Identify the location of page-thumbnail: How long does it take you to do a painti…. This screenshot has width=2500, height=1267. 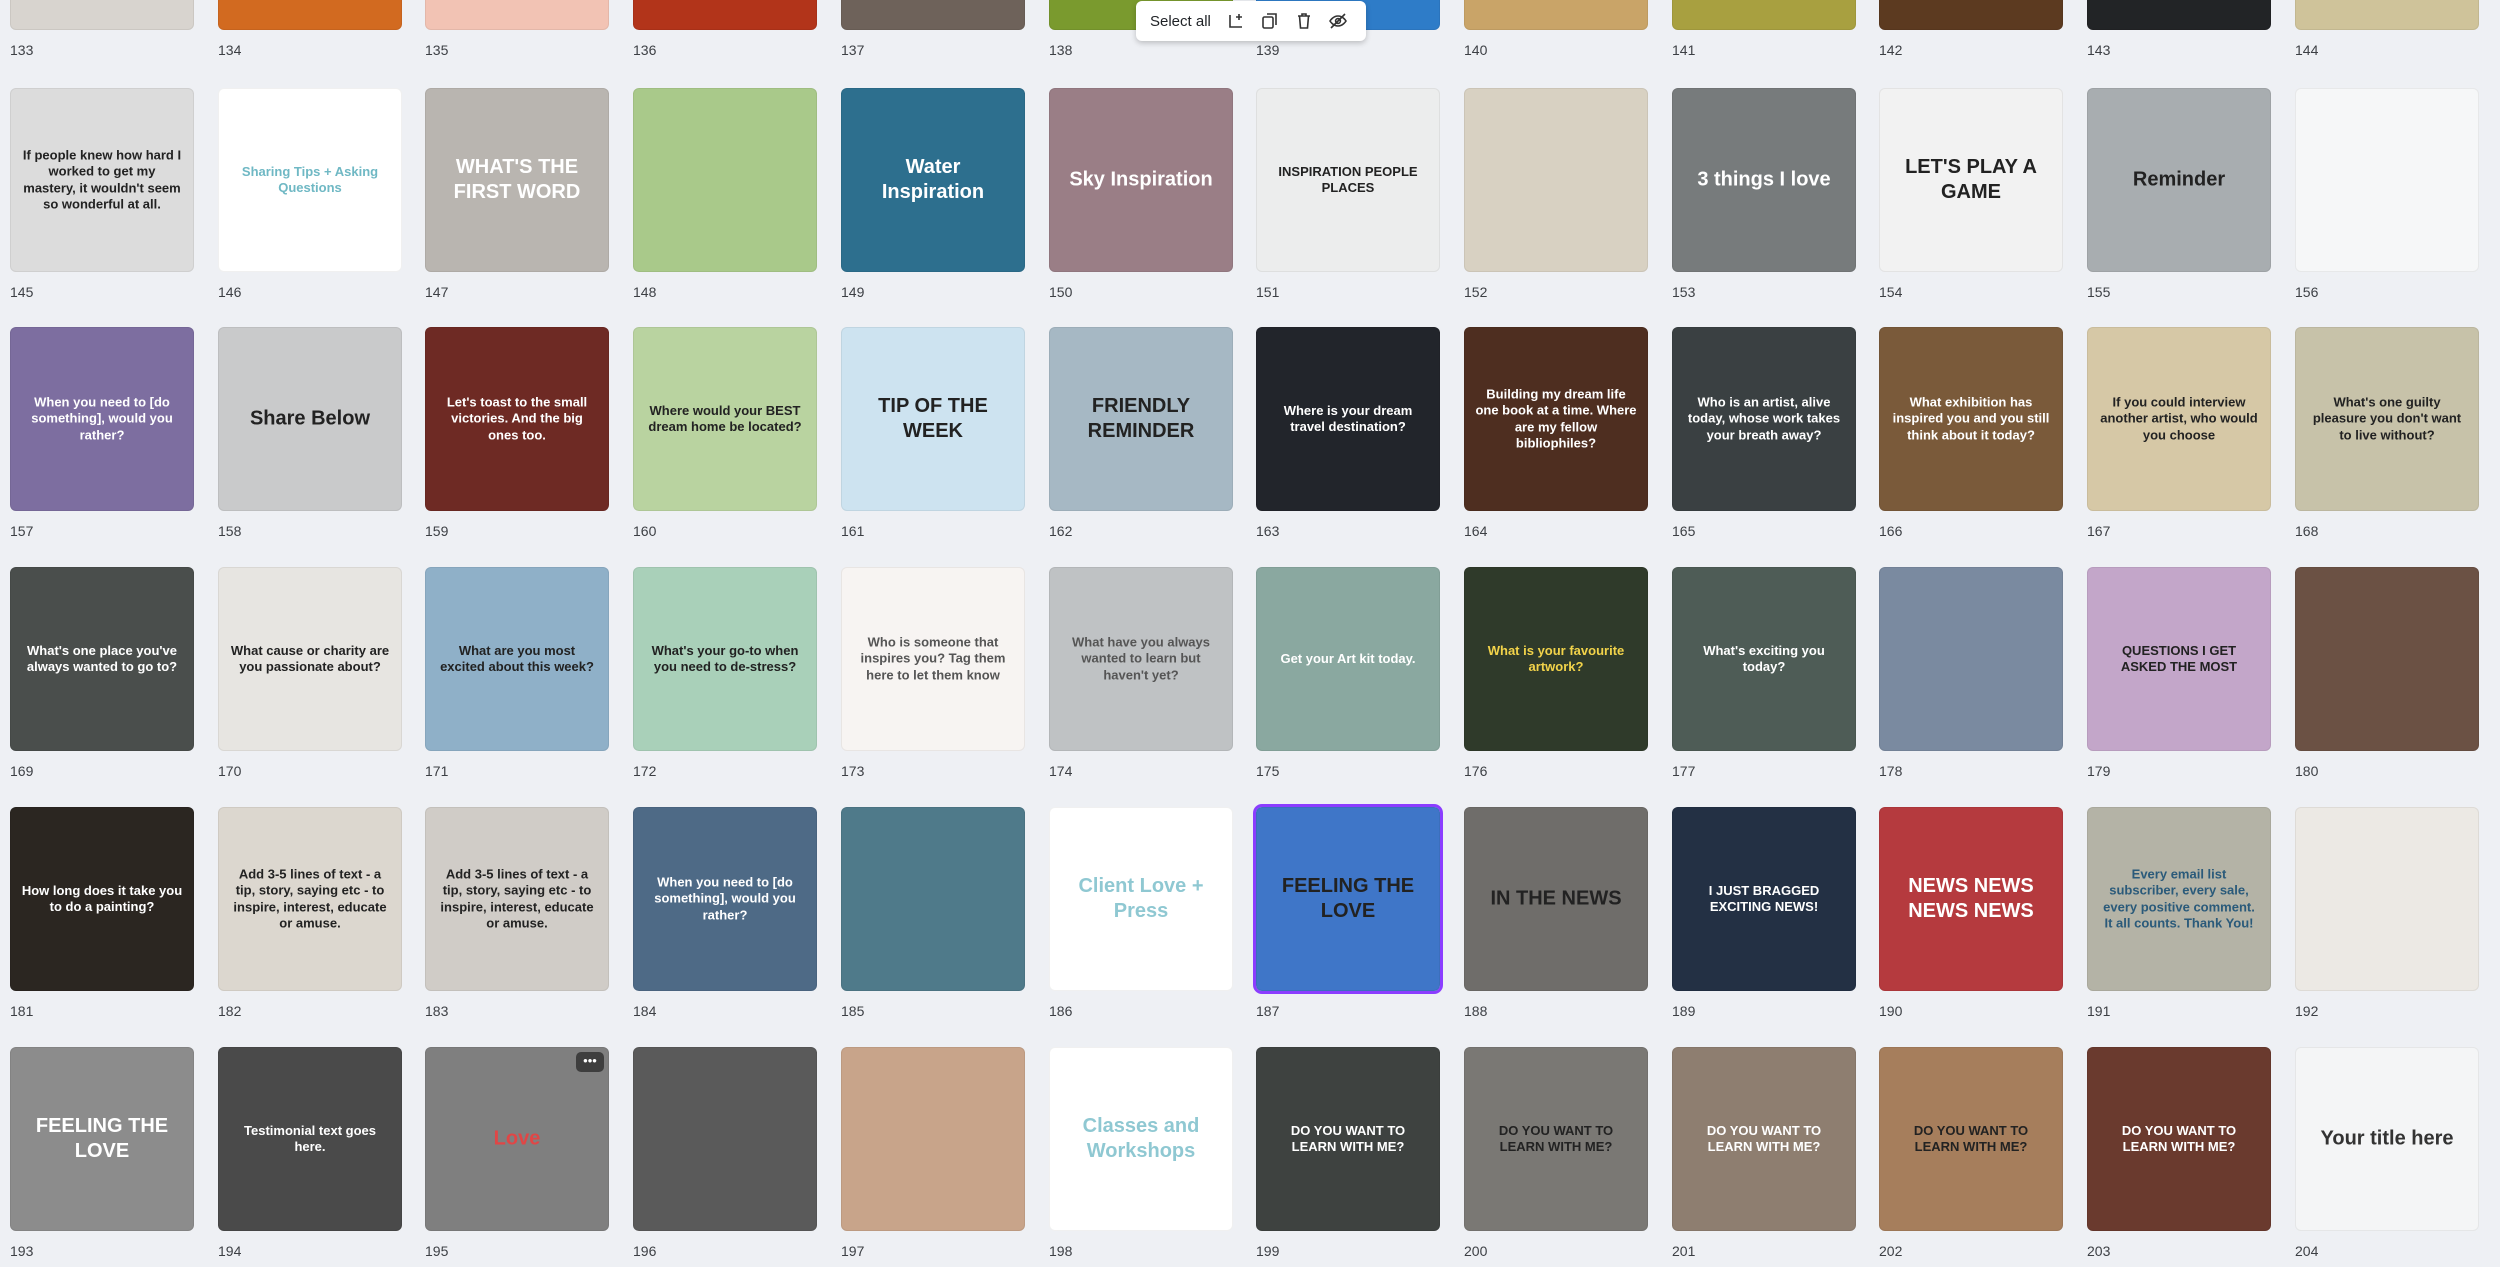
(102, 899).